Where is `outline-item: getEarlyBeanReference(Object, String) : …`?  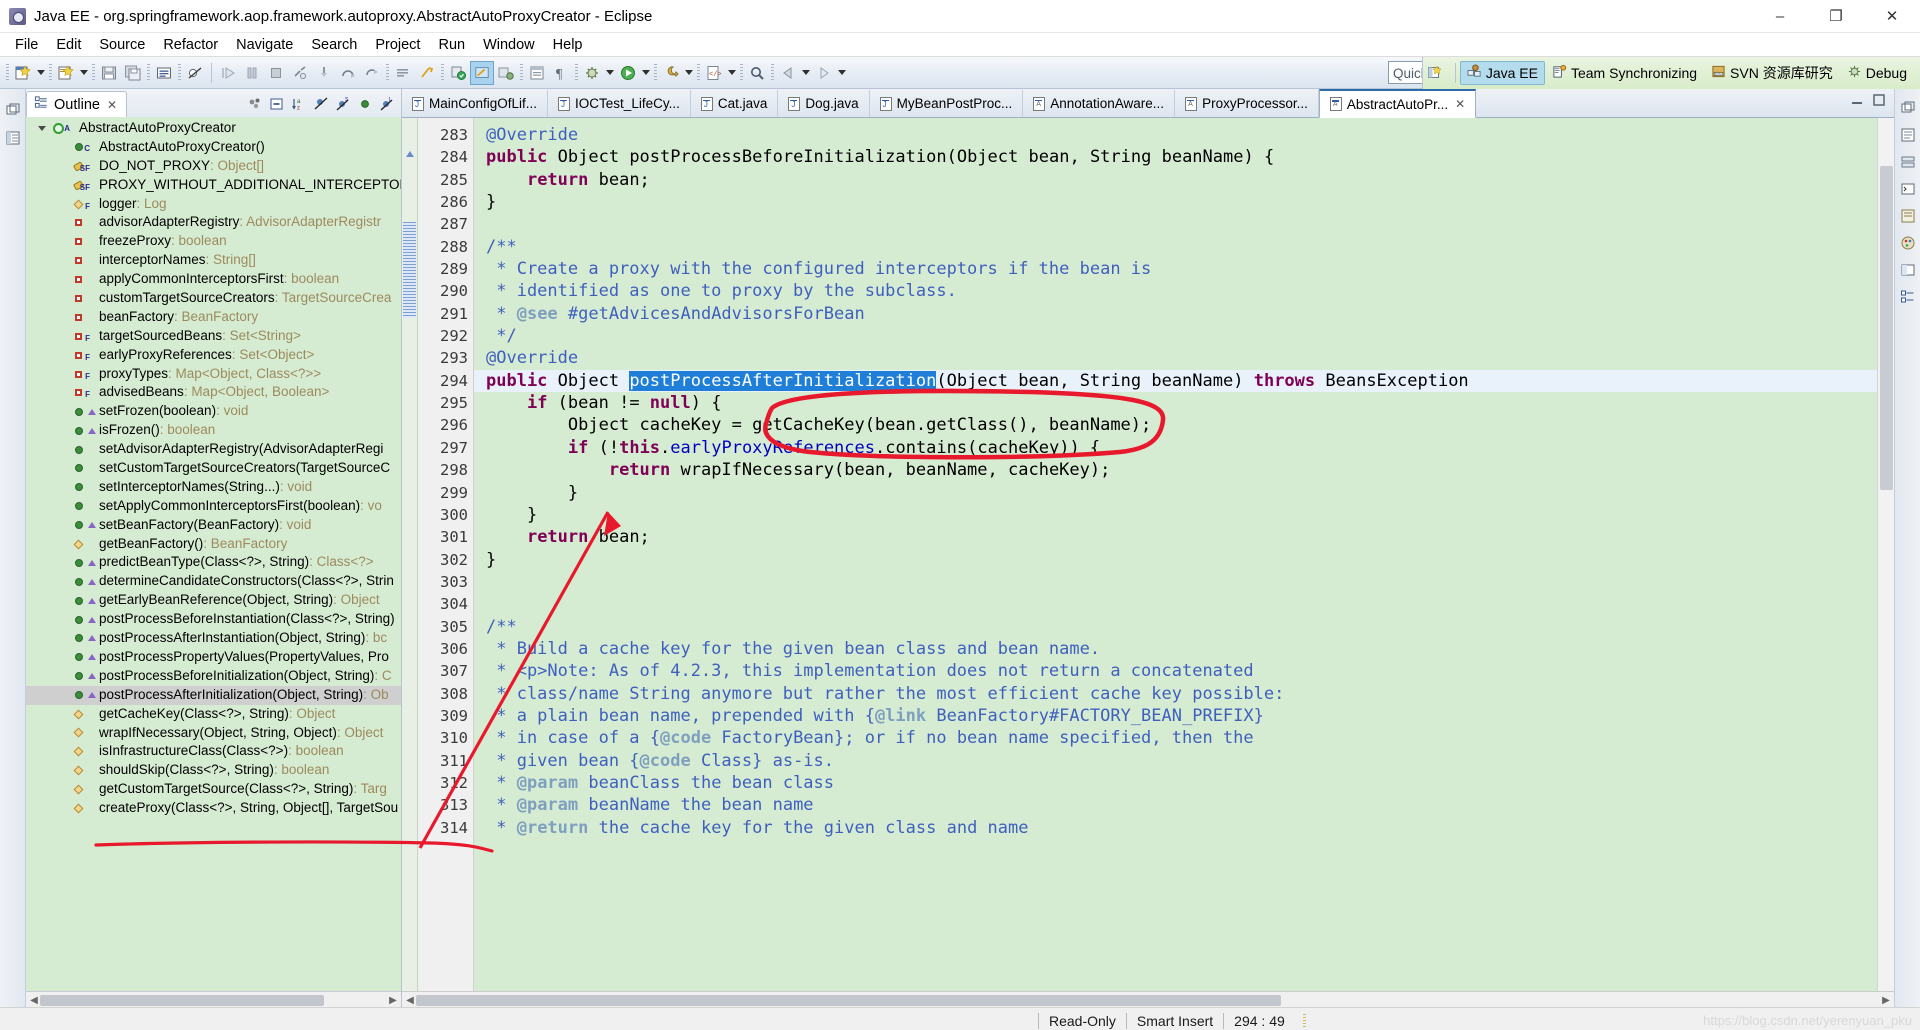
outline-item: getEarlyBeanReference(Object, String) : … is located at coordinates (213, 600).